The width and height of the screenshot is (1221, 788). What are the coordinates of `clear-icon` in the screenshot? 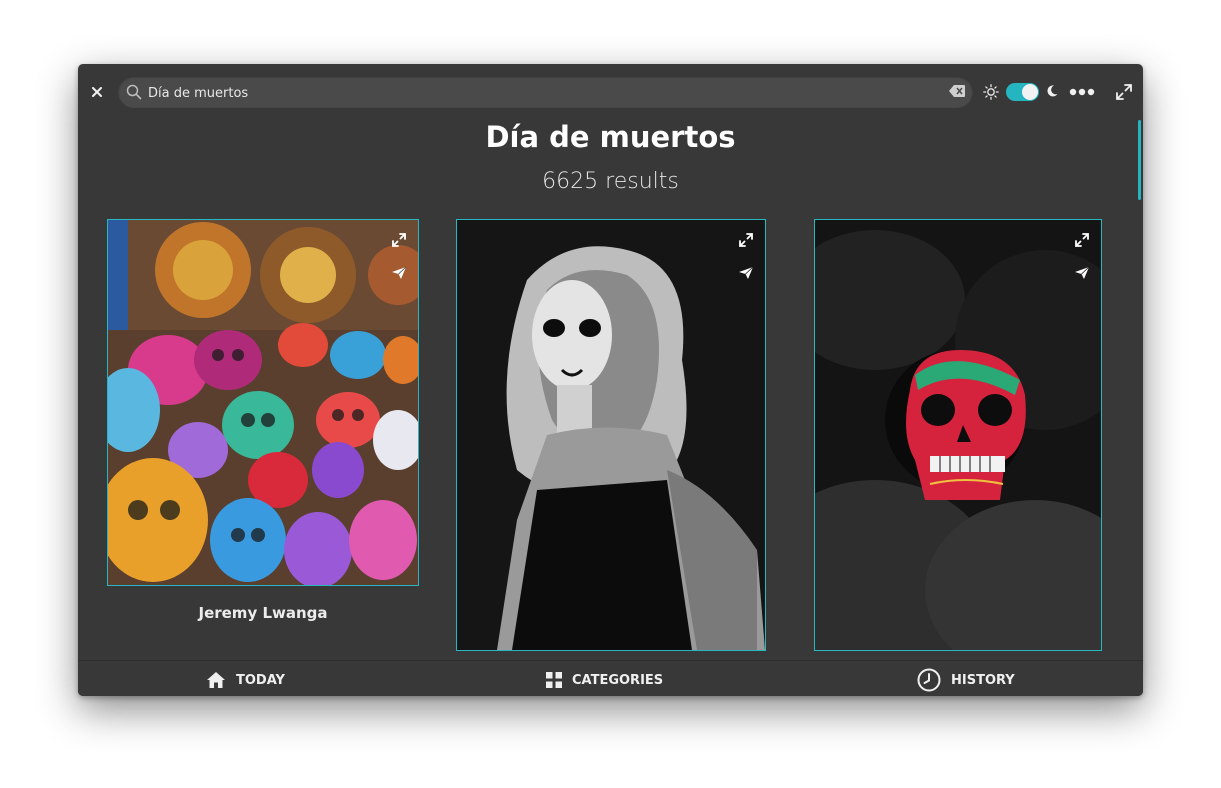 It's located at (957, 91).